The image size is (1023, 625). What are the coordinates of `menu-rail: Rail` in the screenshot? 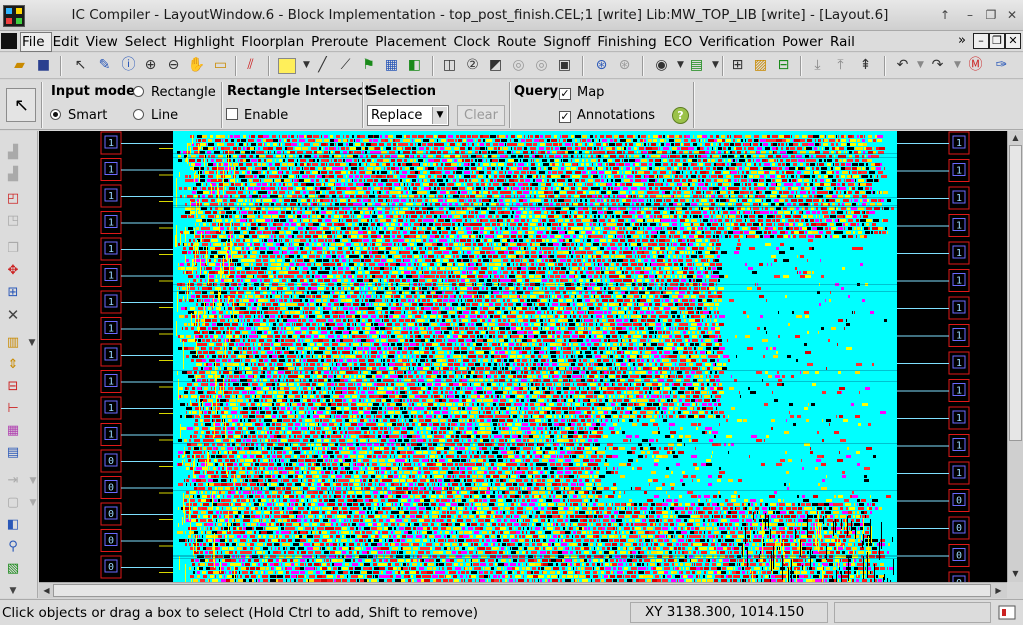 It's located at (845, 42).